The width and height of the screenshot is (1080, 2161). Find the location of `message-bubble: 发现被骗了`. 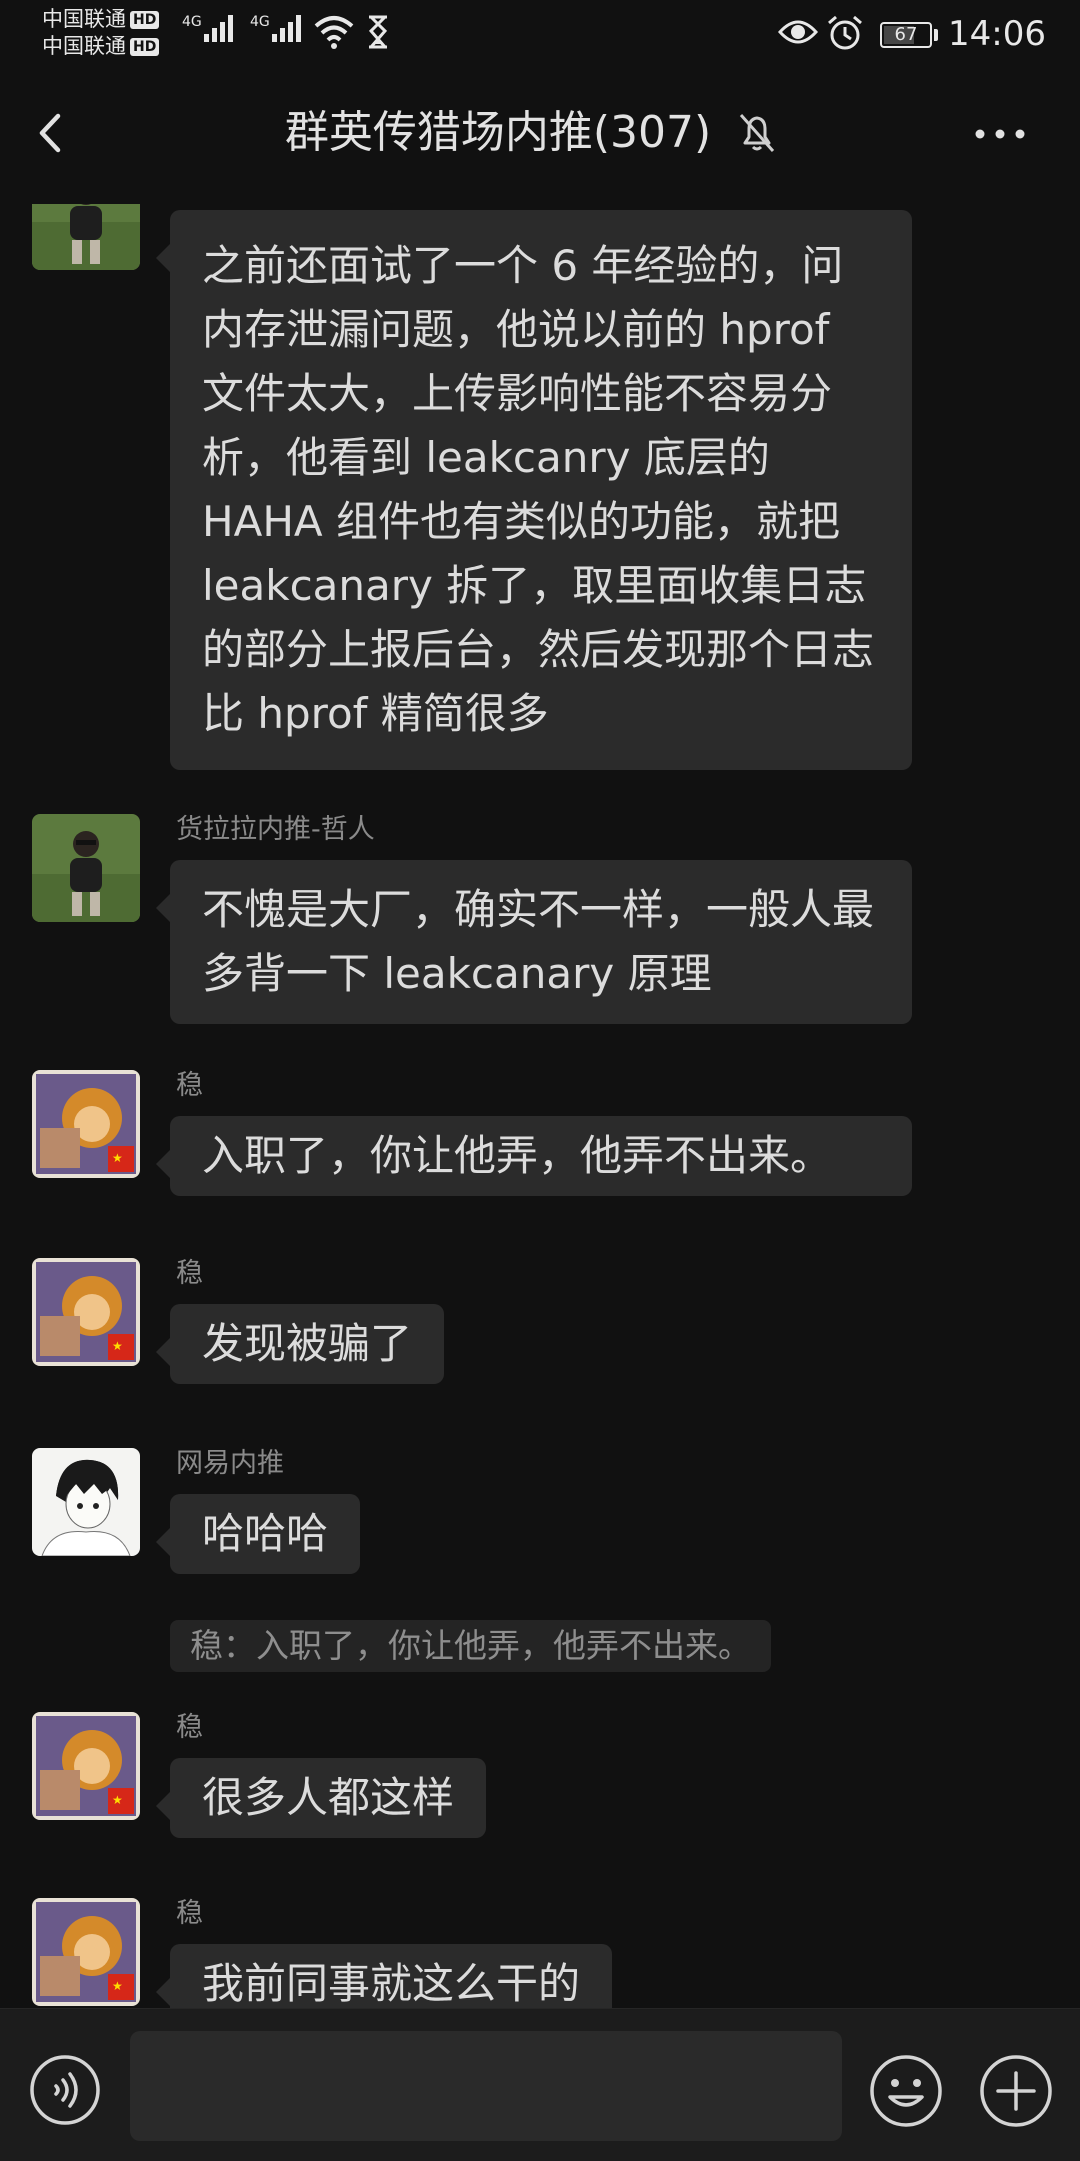

message-bubble: 发现被骗了 is located at coordinates (300, 1344).